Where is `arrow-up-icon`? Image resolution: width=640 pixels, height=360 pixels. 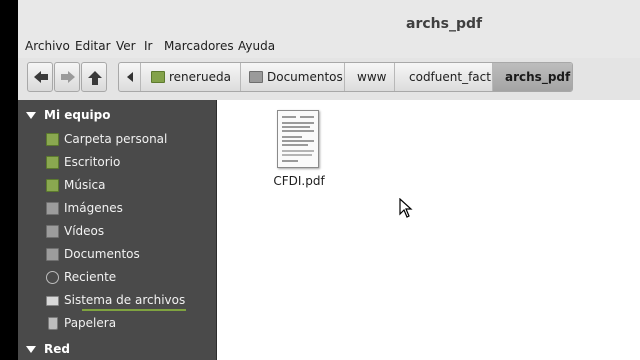 arrow-up-icon is located at coordinates (95, 78).